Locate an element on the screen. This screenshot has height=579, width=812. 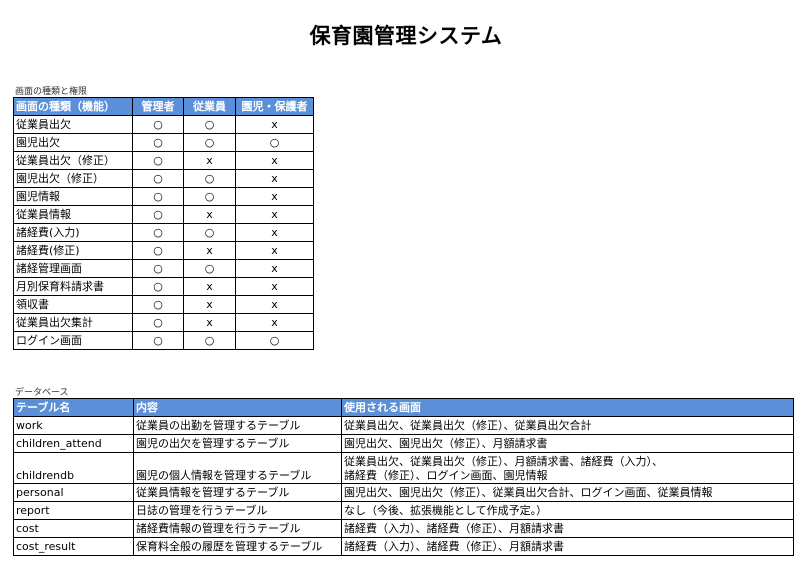
table-screens-cell: 従業員出欠、従業員出欠（修正）、従業員出欠合計 is located at coordinates (567, 425).